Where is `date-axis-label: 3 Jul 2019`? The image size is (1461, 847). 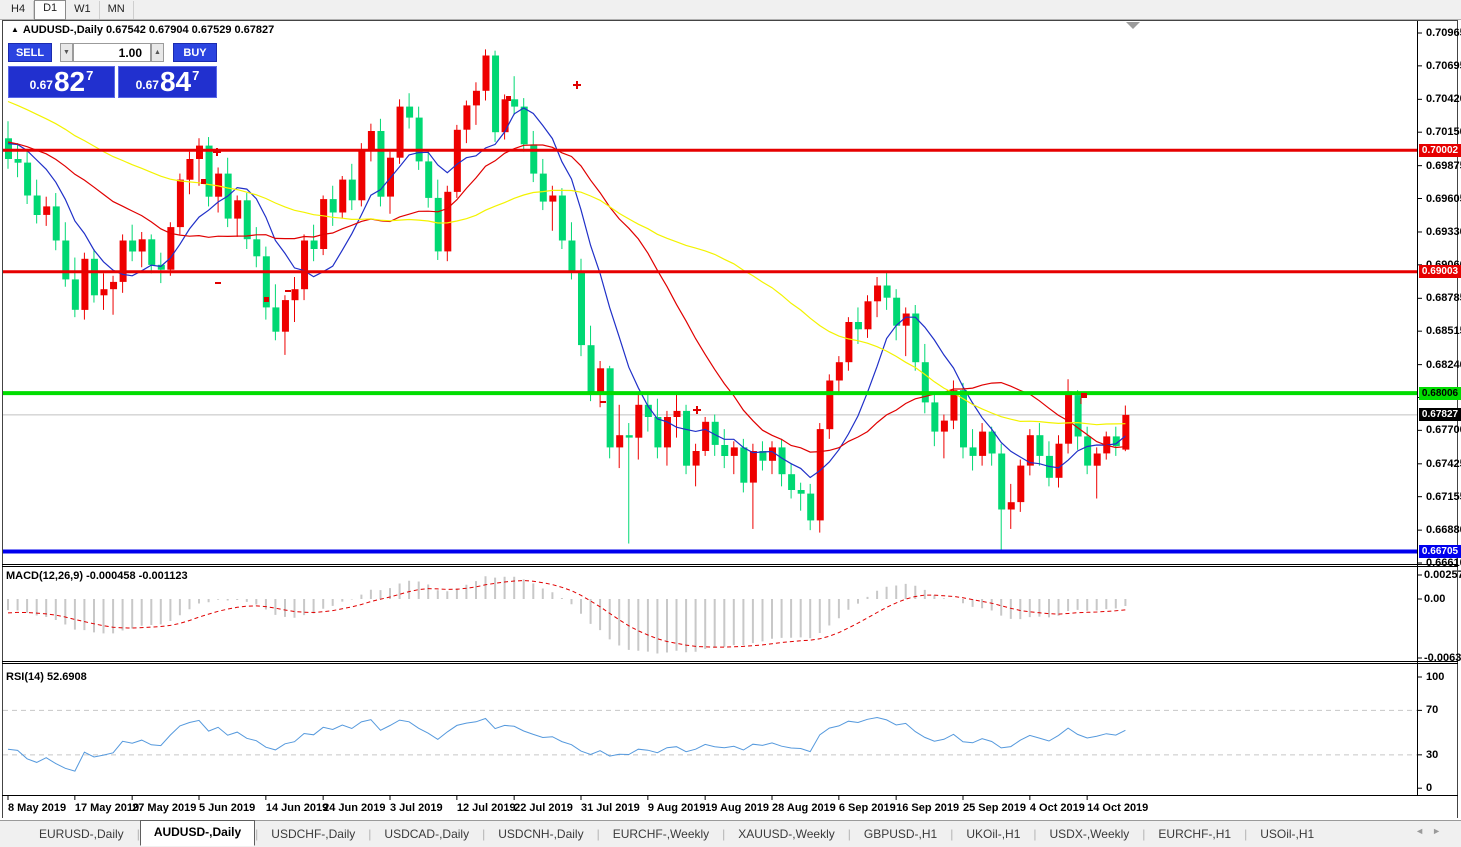
date-axis-label: 3 Jul 2019 is located at coordinates (416, 808).